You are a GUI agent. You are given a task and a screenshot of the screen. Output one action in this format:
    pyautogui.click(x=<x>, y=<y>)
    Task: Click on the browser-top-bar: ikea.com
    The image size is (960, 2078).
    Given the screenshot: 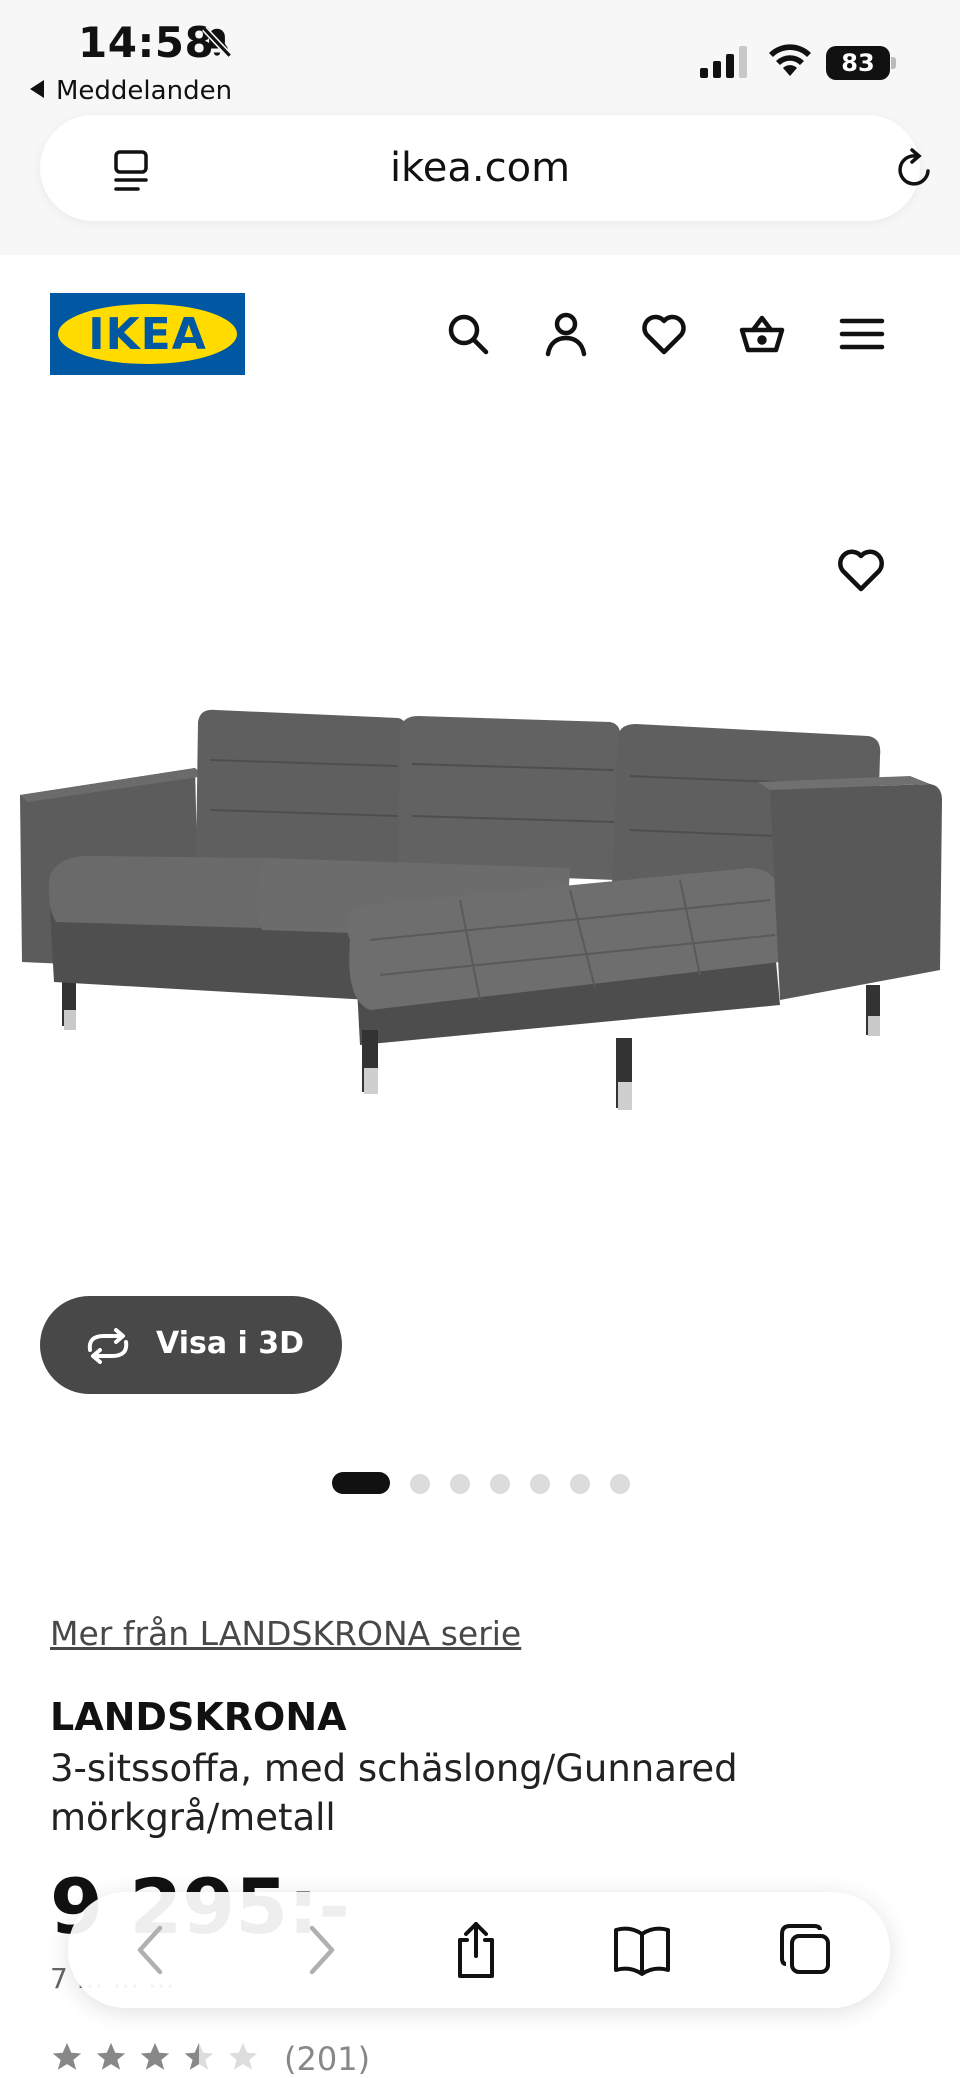 What is the action you would take?
    pyautogui.click(x=480, y=185)
    